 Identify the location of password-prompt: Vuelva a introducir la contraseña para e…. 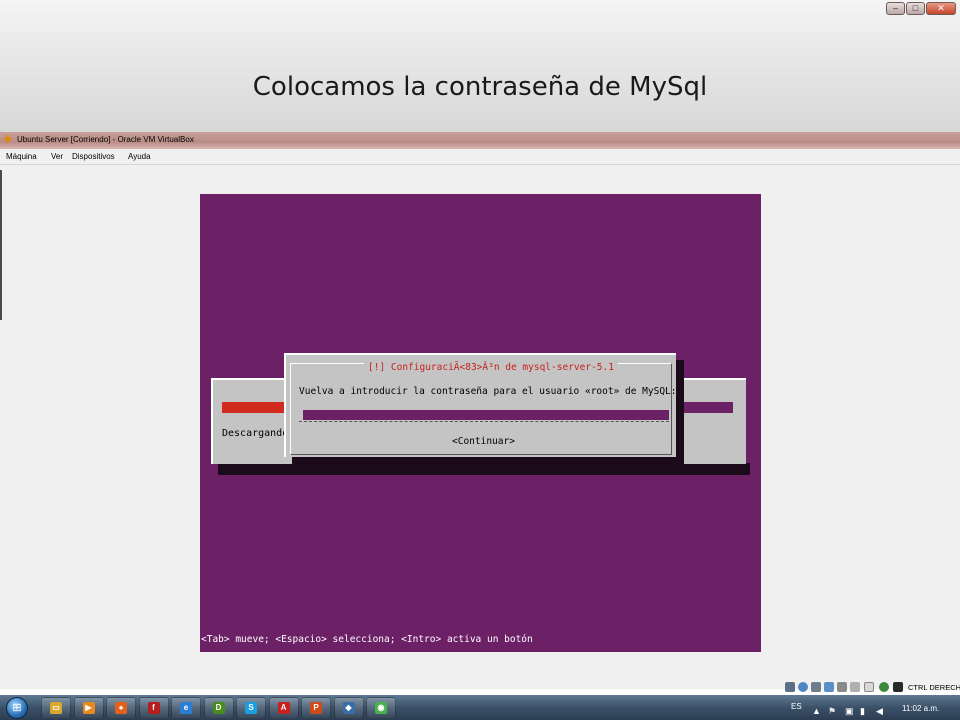
(488, 391).